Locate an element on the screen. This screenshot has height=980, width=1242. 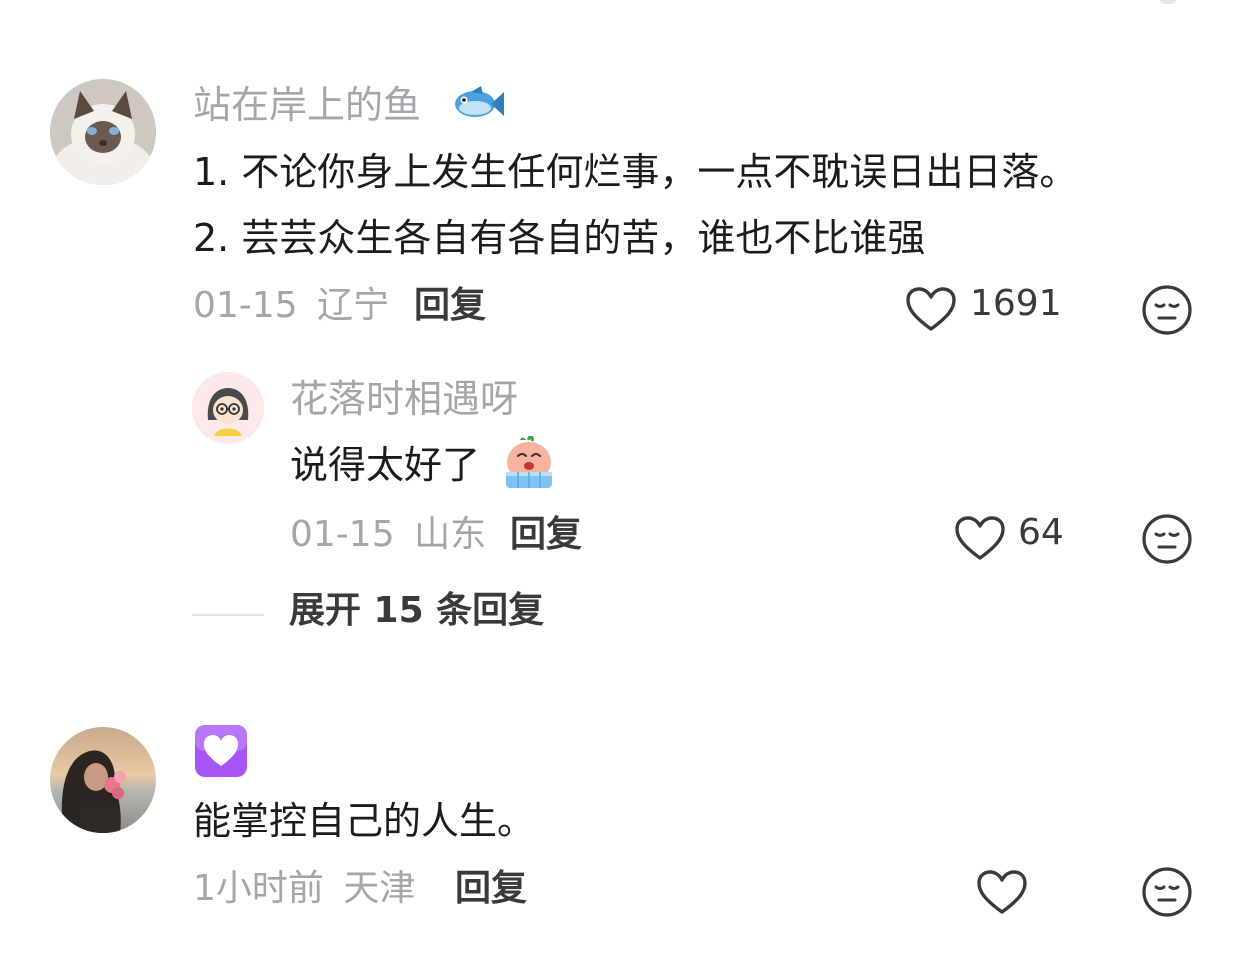
top-edge-mark is located at coordinates (1168, 2).